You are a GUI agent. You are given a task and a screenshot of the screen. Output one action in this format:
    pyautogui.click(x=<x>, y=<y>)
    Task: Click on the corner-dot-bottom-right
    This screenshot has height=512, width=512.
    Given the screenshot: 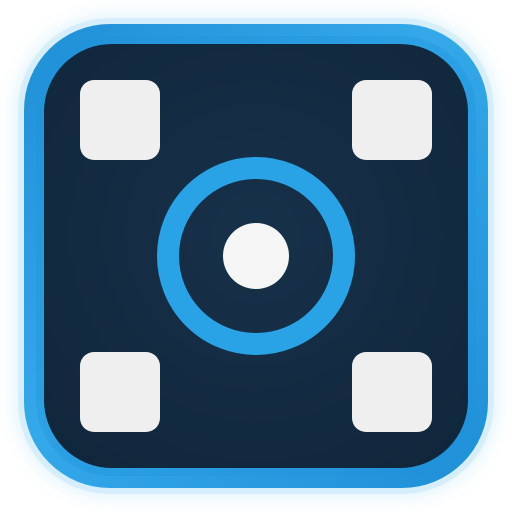 What is the action you would take?
    pyautogui.click(x=392, y=392)
    